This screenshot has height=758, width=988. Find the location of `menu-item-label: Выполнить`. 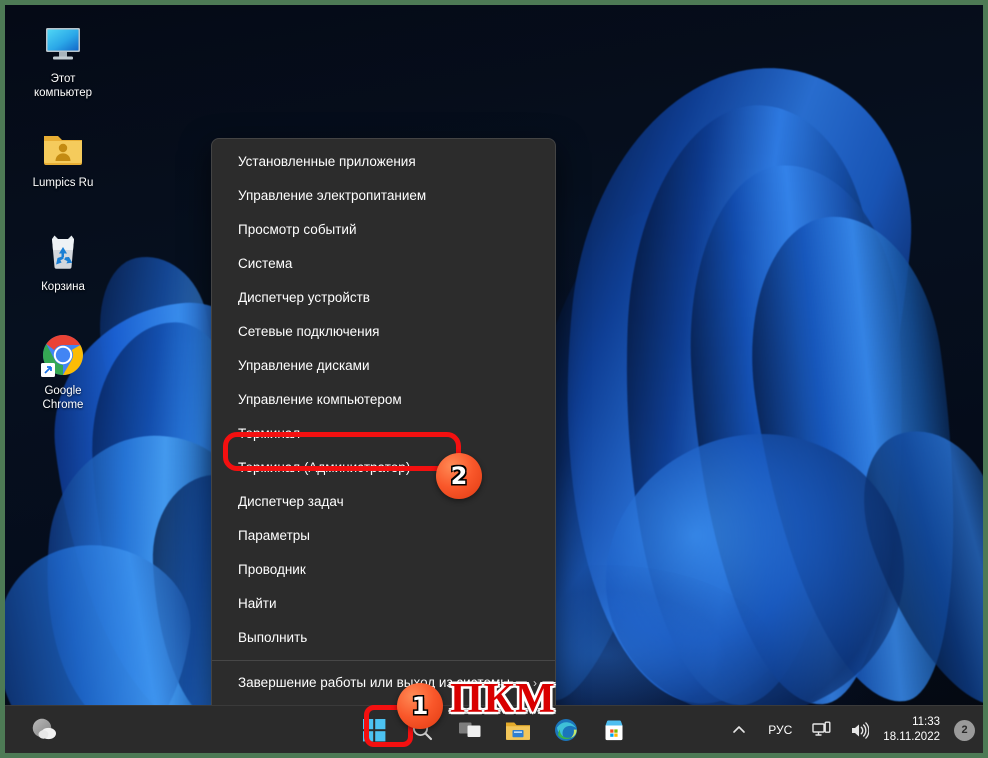

menu-item-label: Выполнить is located at coordinates (273, 637).